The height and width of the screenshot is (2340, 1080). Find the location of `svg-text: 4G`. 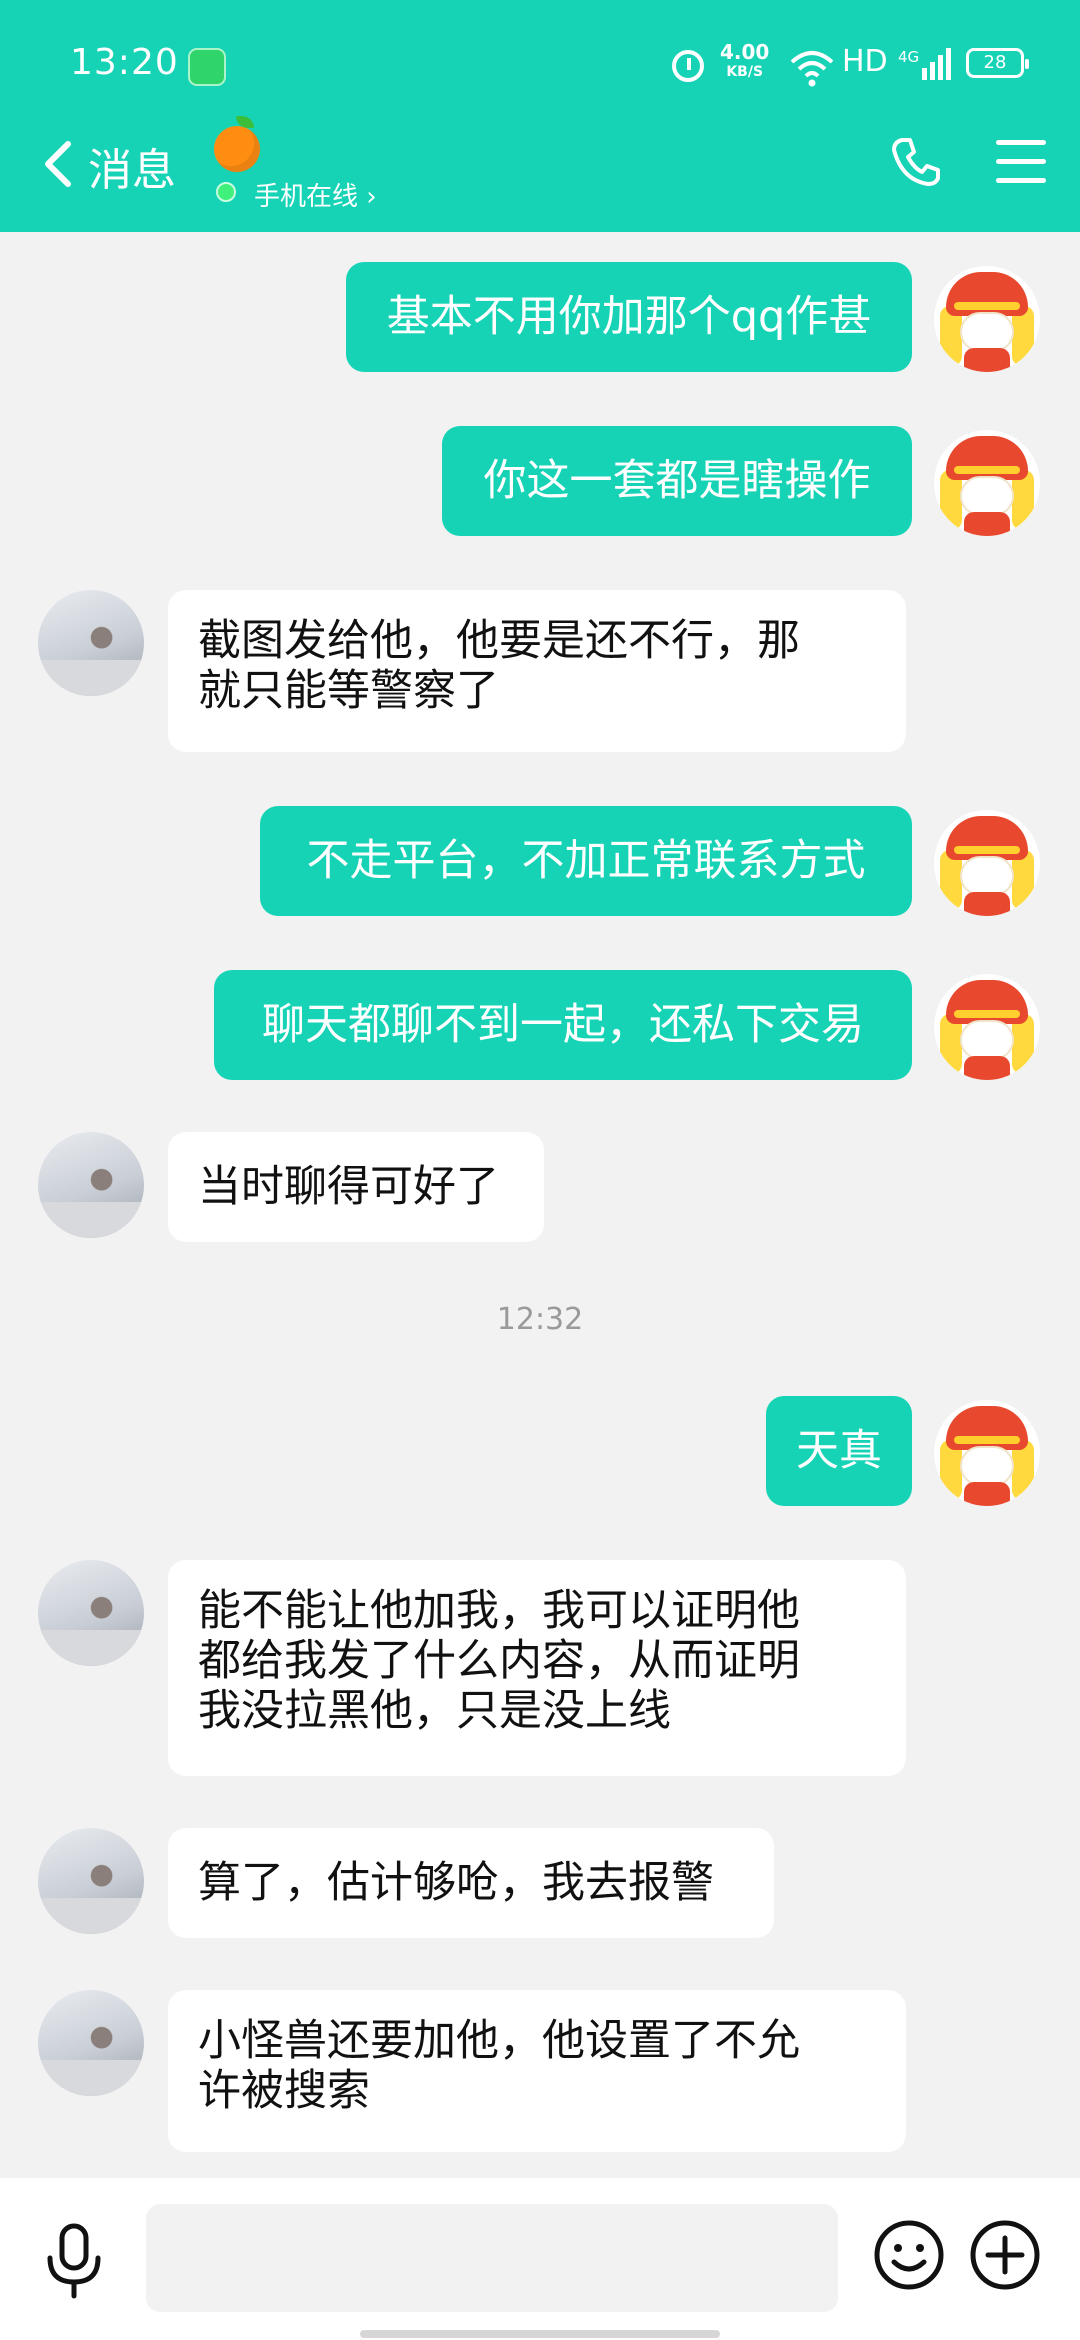

svg-text: 4G is located at coordinates (908, 57).